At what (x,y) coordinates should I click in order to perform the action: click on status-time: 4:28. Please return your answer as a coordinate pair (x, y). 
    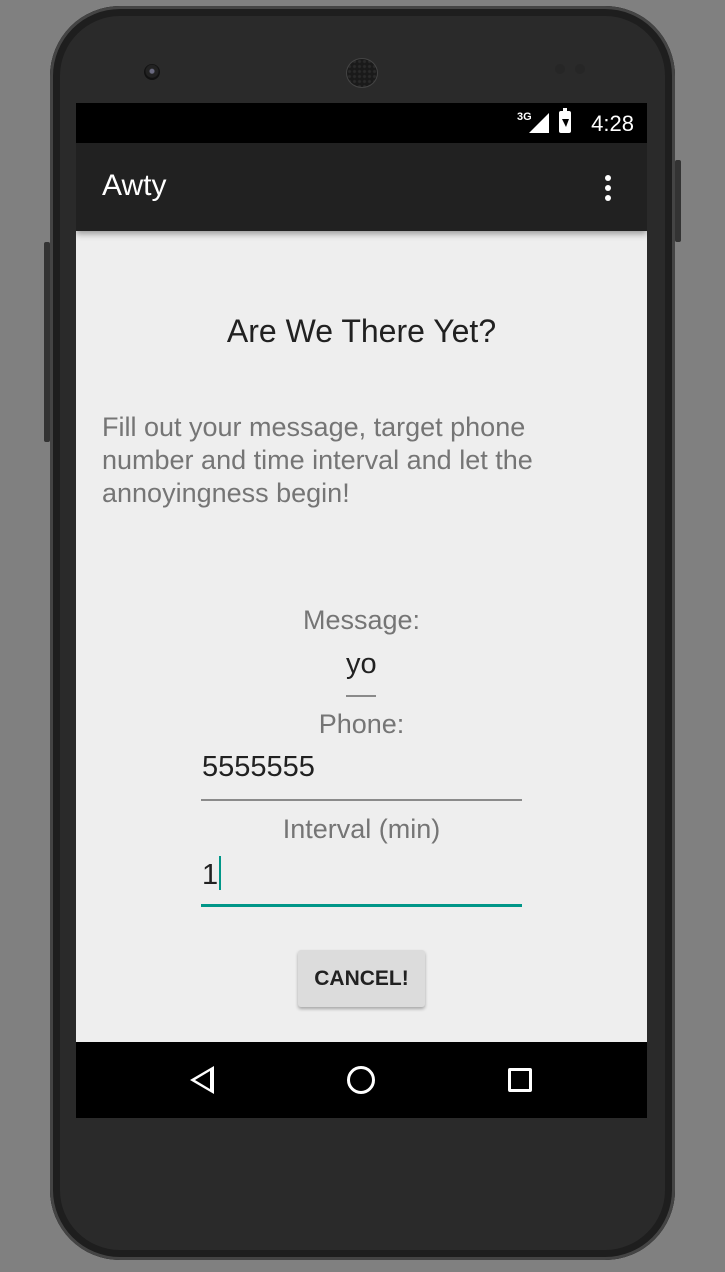
    Looking at the image, I should click on (612, 123).